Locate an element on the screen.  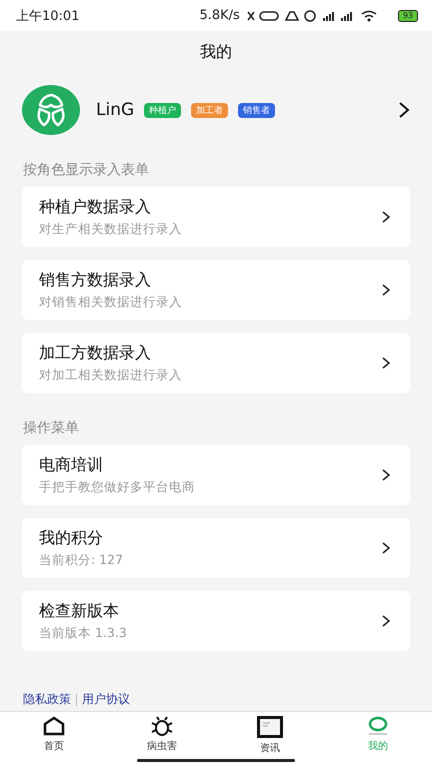
menu-title: 检查新版本 is located at coordinates (79, 611).